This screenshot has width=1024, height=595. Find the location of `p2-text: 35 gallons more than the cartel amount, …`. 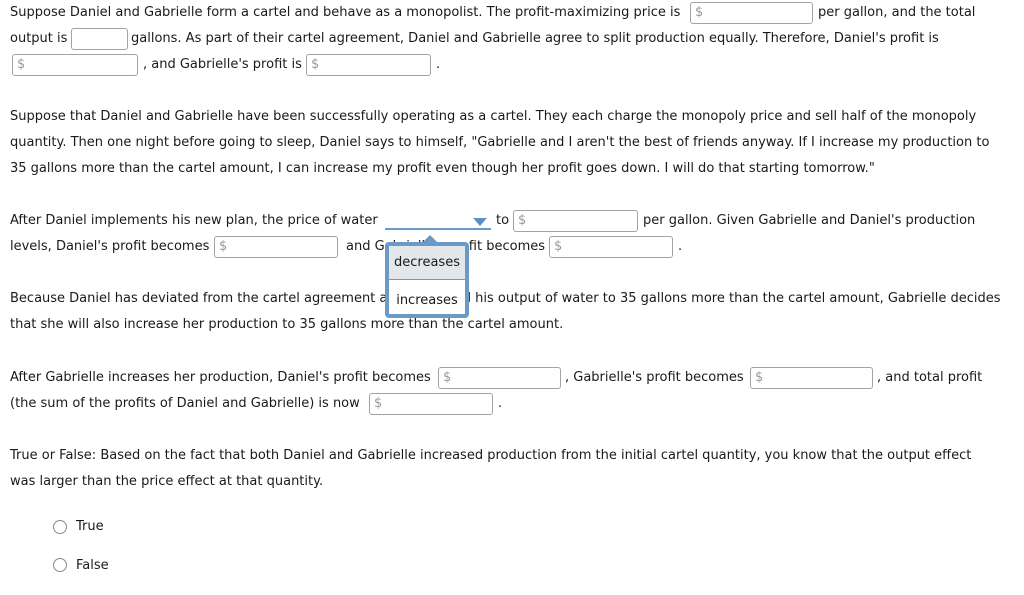

p2-text: 35 gallons more than the cartel amount, … is located at coordinates (442, 168).